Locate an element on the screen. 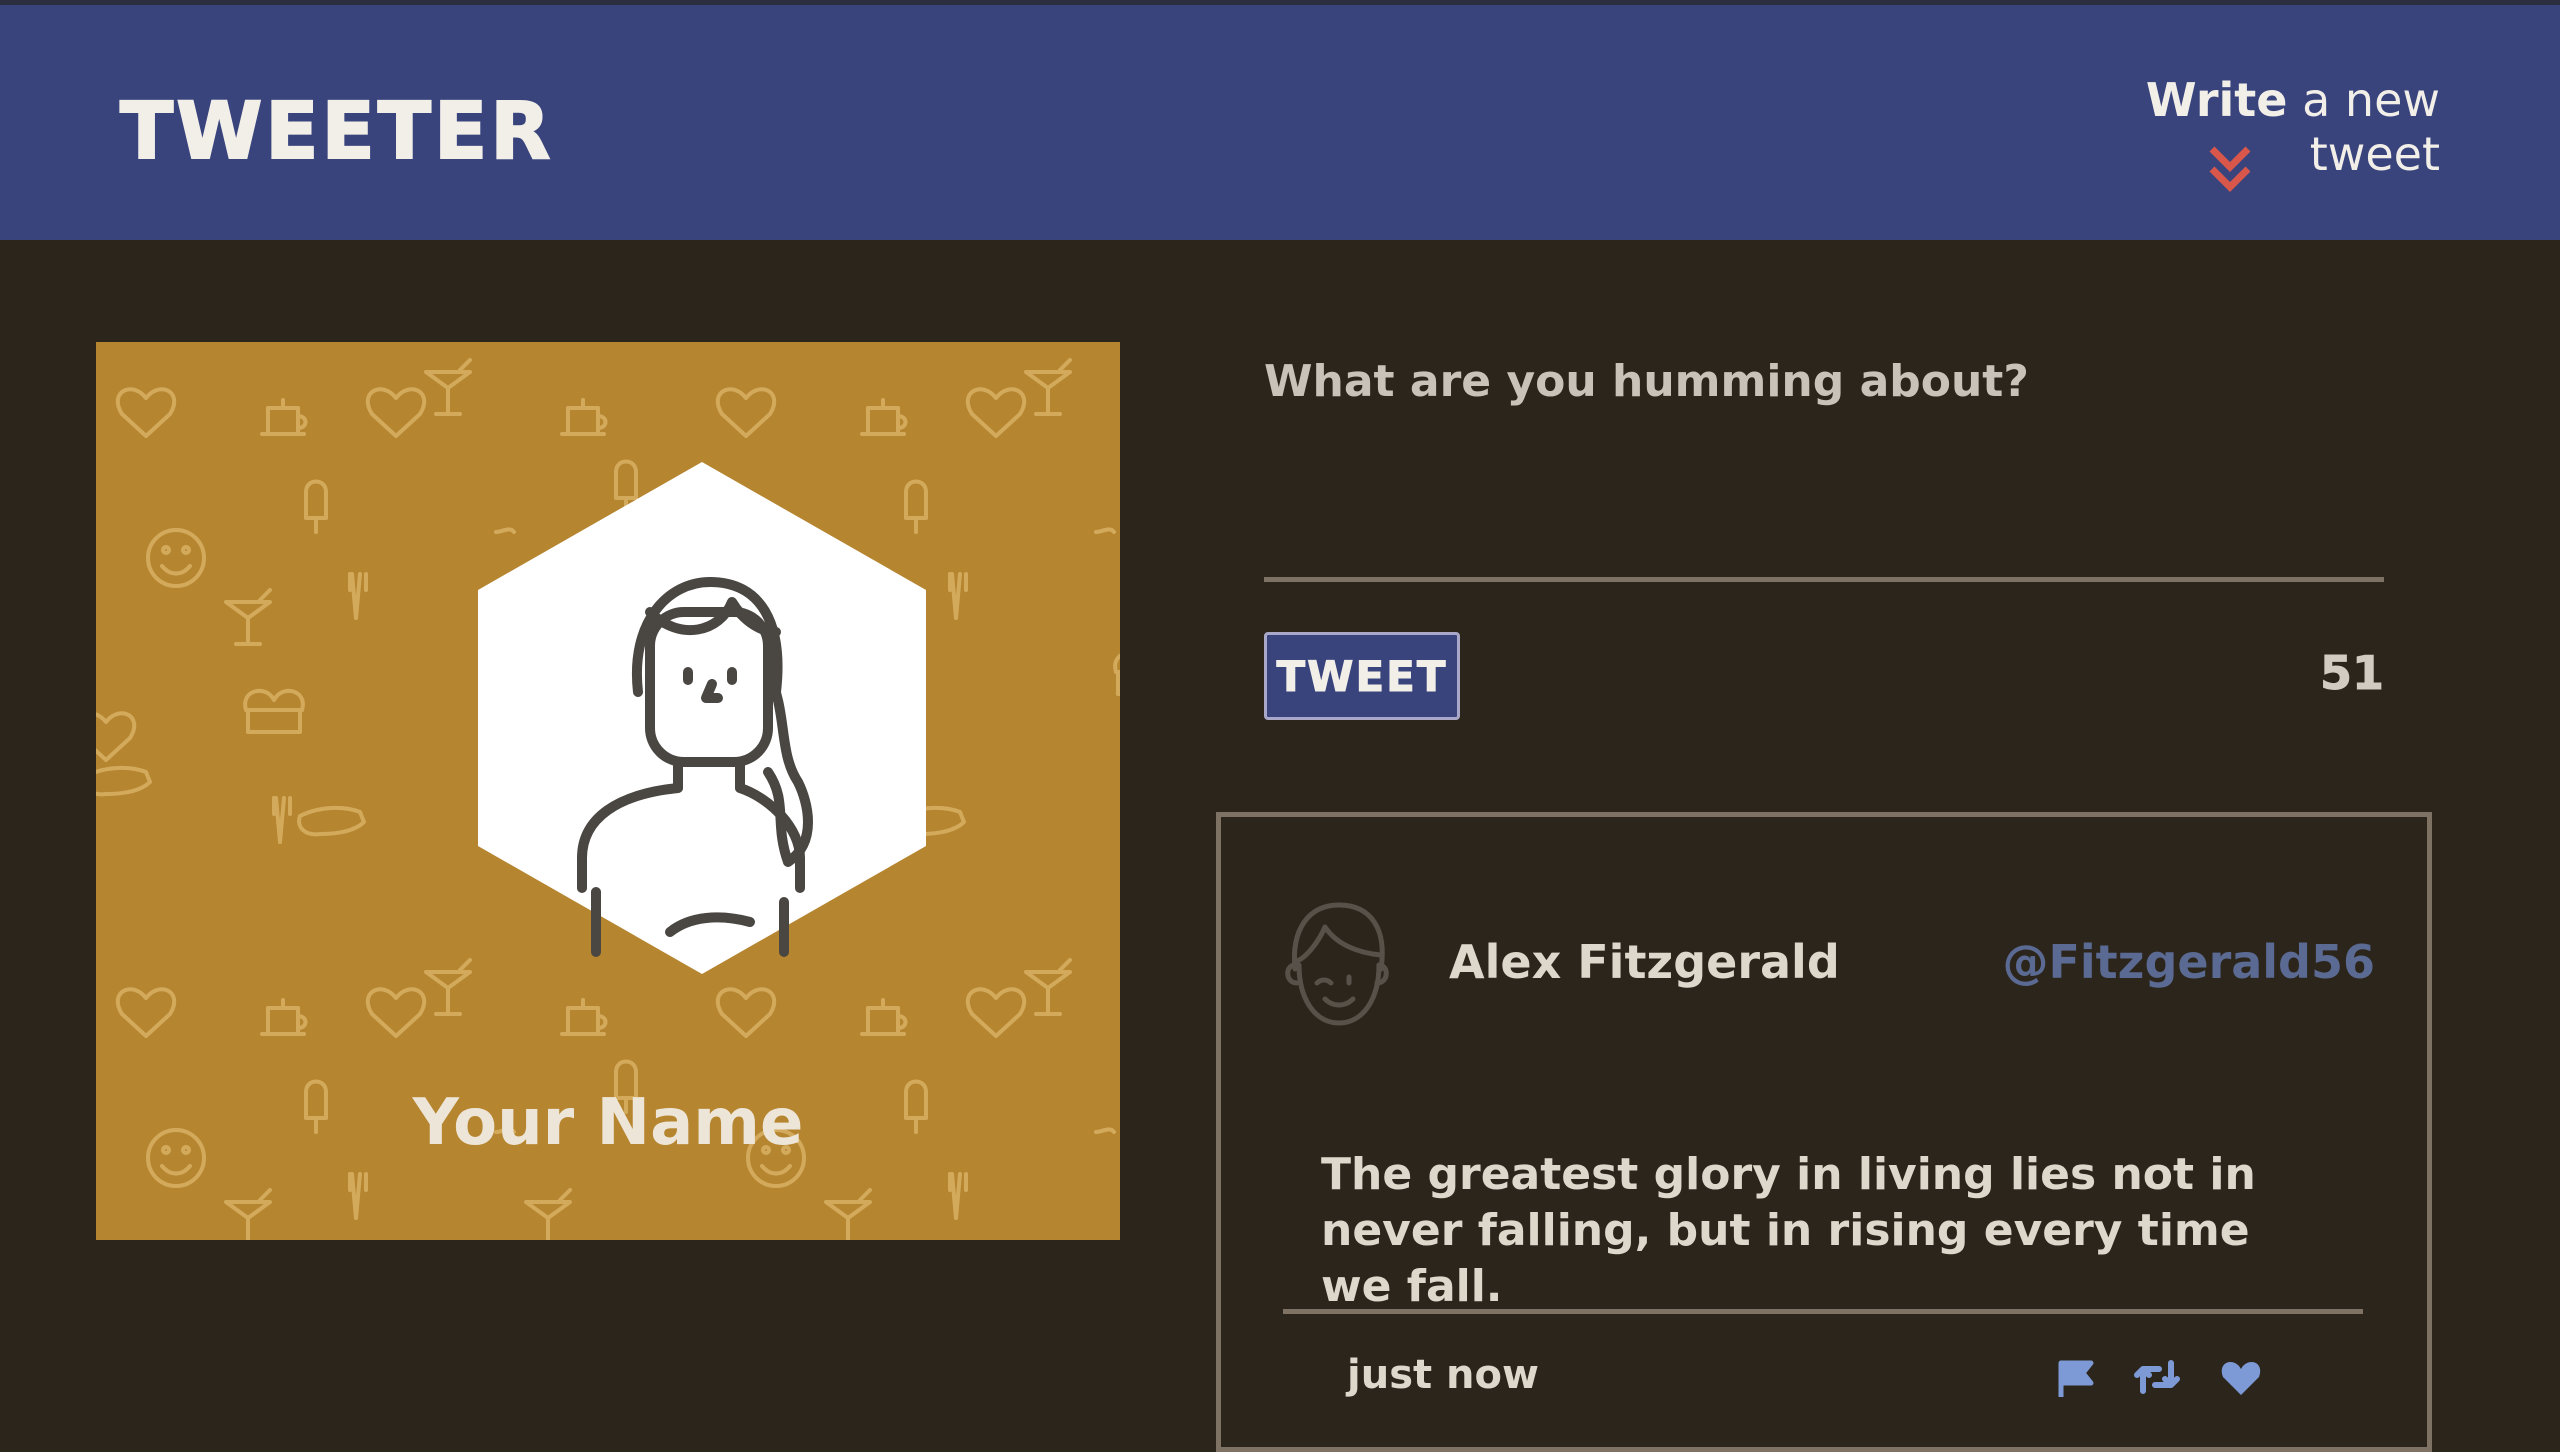  tweet-author-handle: @Fitzgerald56 is located at coordinates (2188, 962).